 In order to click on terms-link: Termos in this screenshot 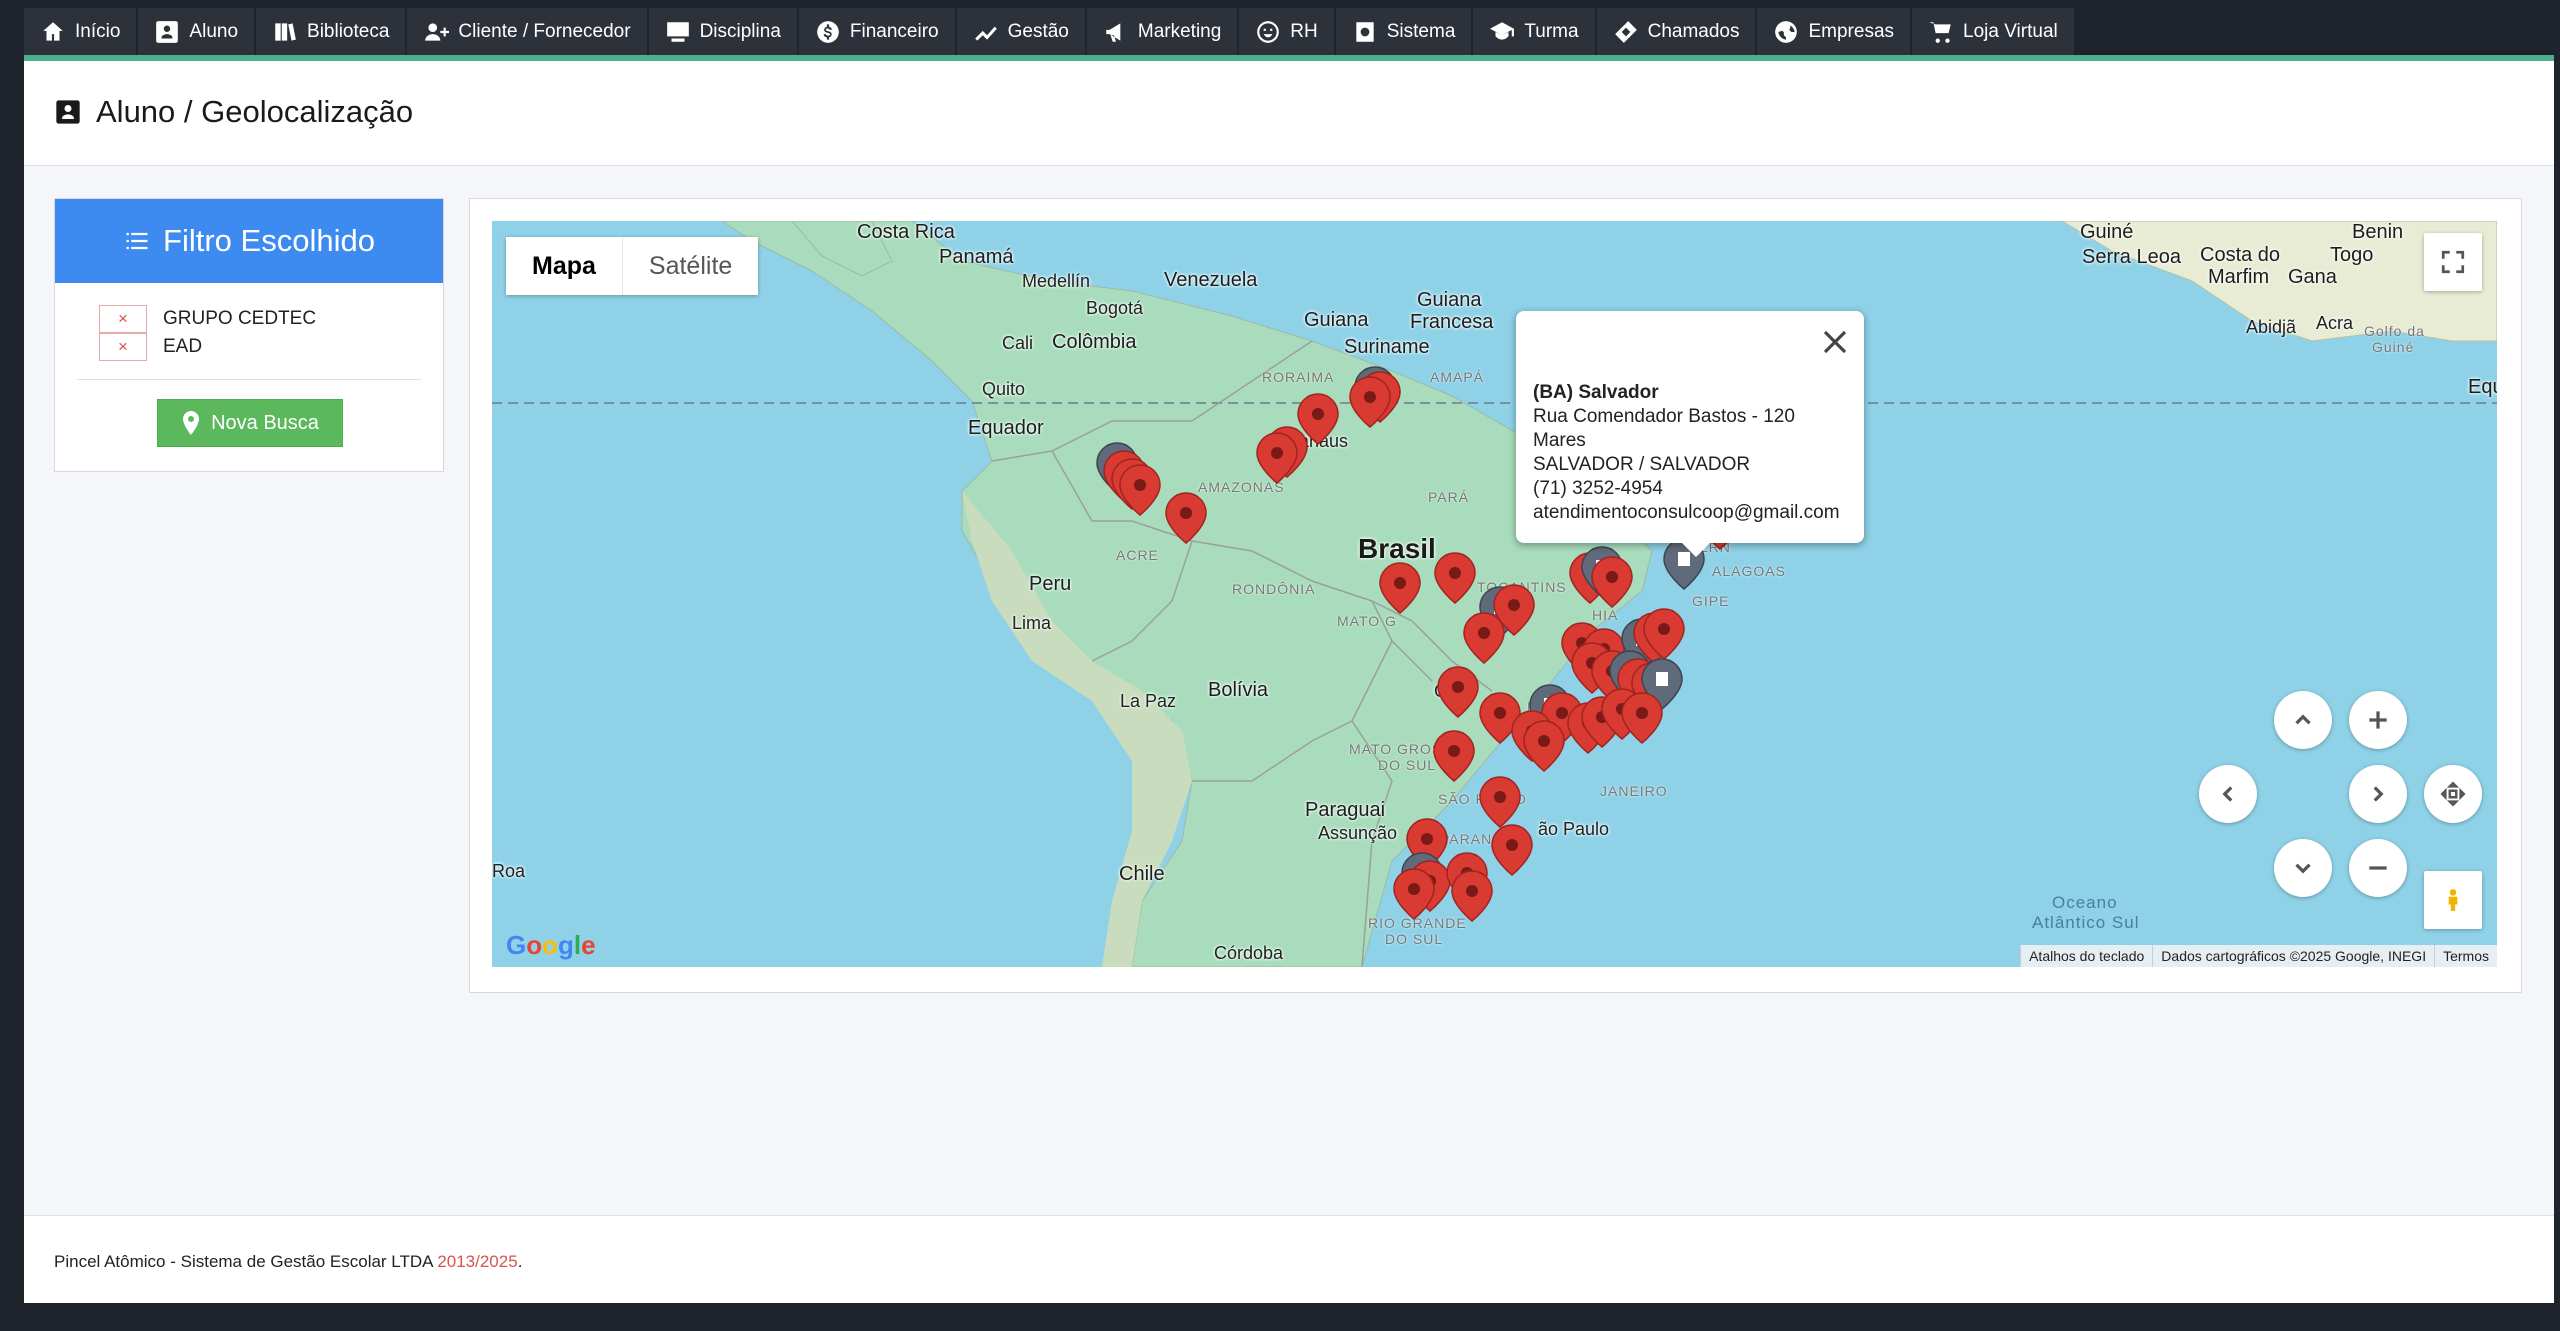, I will do `click(2465, 956)`.